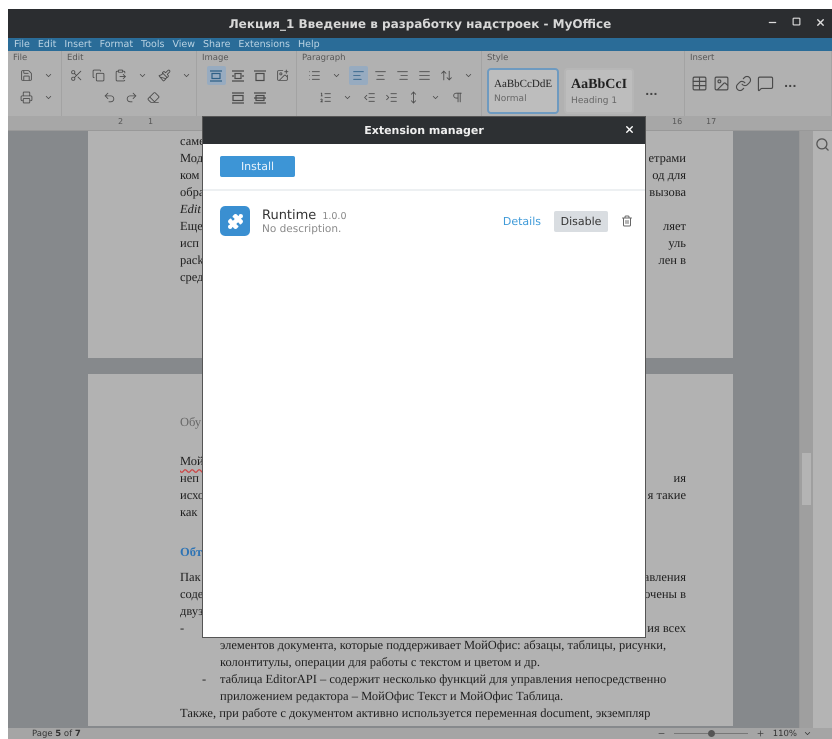  Describe the element at coordinates (153, 97) in the screenshot. I see `eraser-icon` at that location.